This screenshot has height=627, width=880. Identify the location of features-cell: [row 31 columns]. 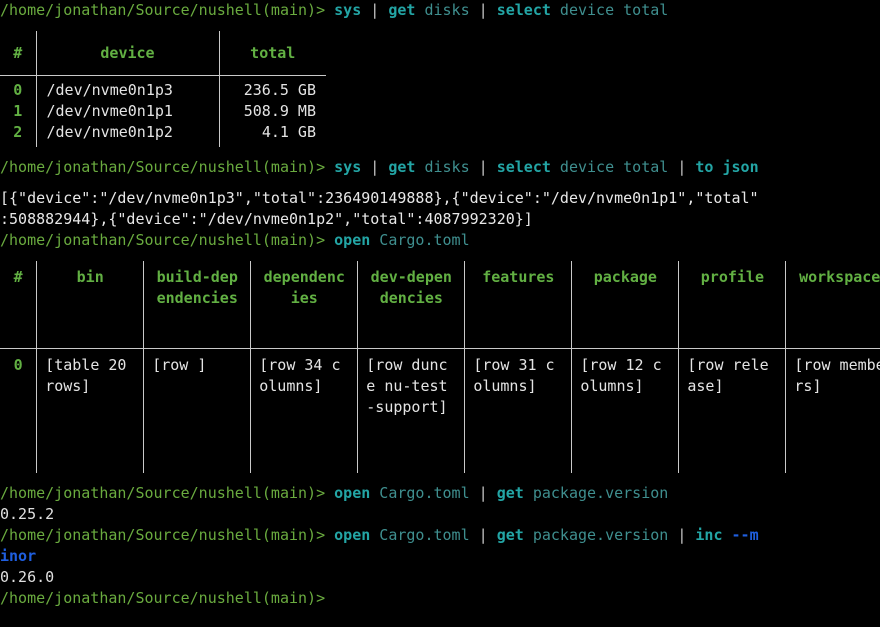
(518, 410).